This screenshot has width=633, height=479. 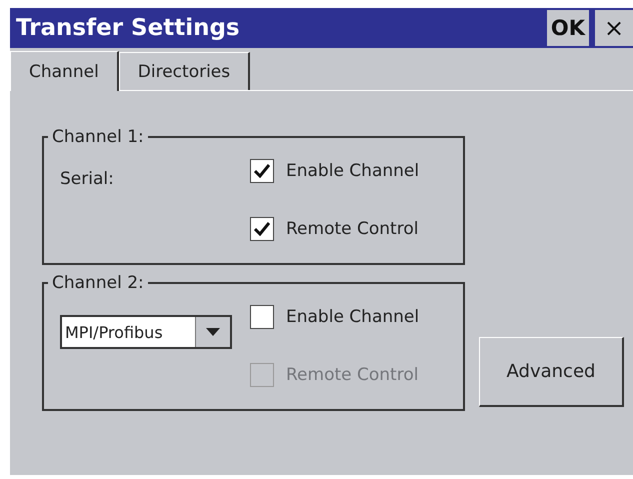 I want to click on caret-icon, so click(x=213, y=332).